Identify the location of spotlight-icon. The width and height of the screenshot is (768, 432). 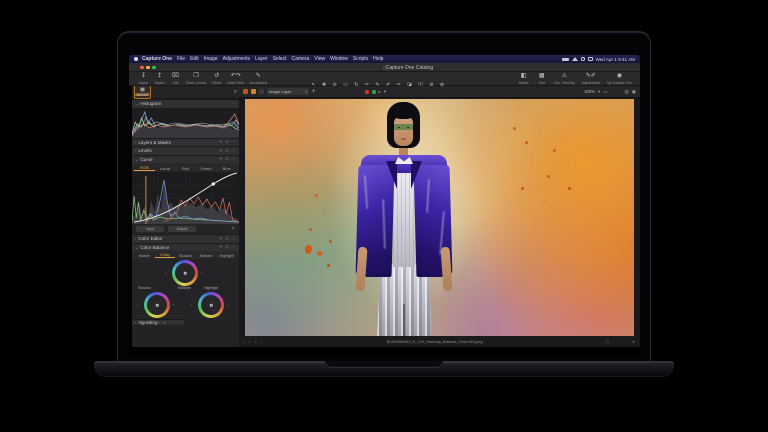
(583, 59).